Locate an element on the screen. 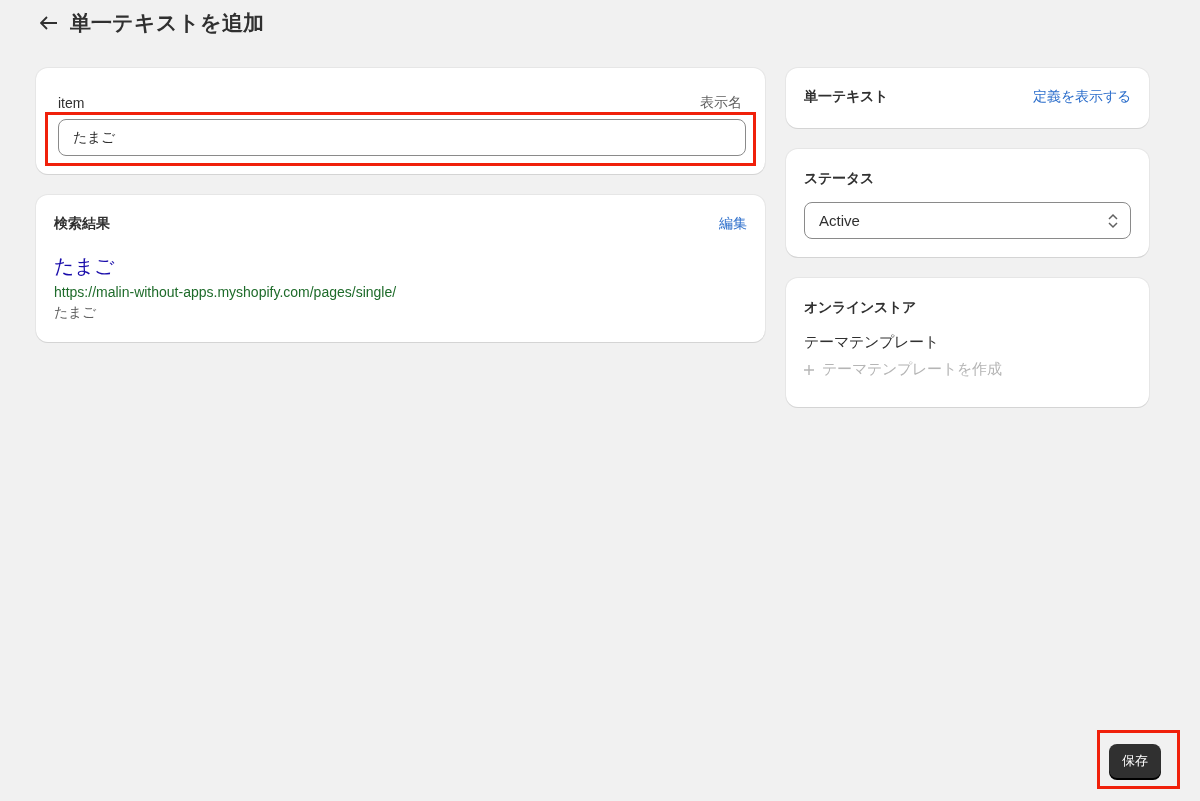 This screenshot has height=801, width=1200. chevron-up-down-icon is located at coordinates (1113, 220).